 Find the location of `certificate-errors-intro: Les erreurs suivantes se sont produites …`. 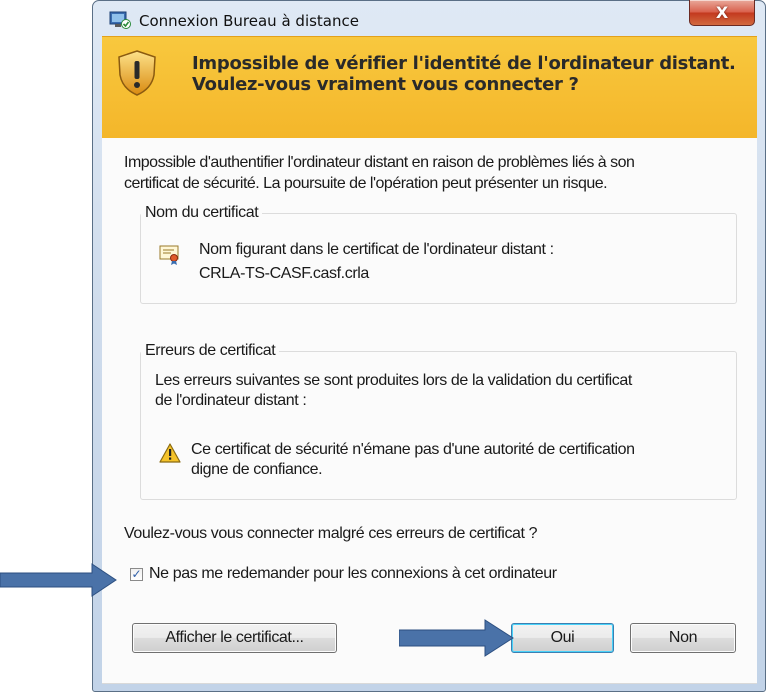

certificate-errors-intro: Les erreurs suivantes se sont produites … is located at coordinates (442, 391).